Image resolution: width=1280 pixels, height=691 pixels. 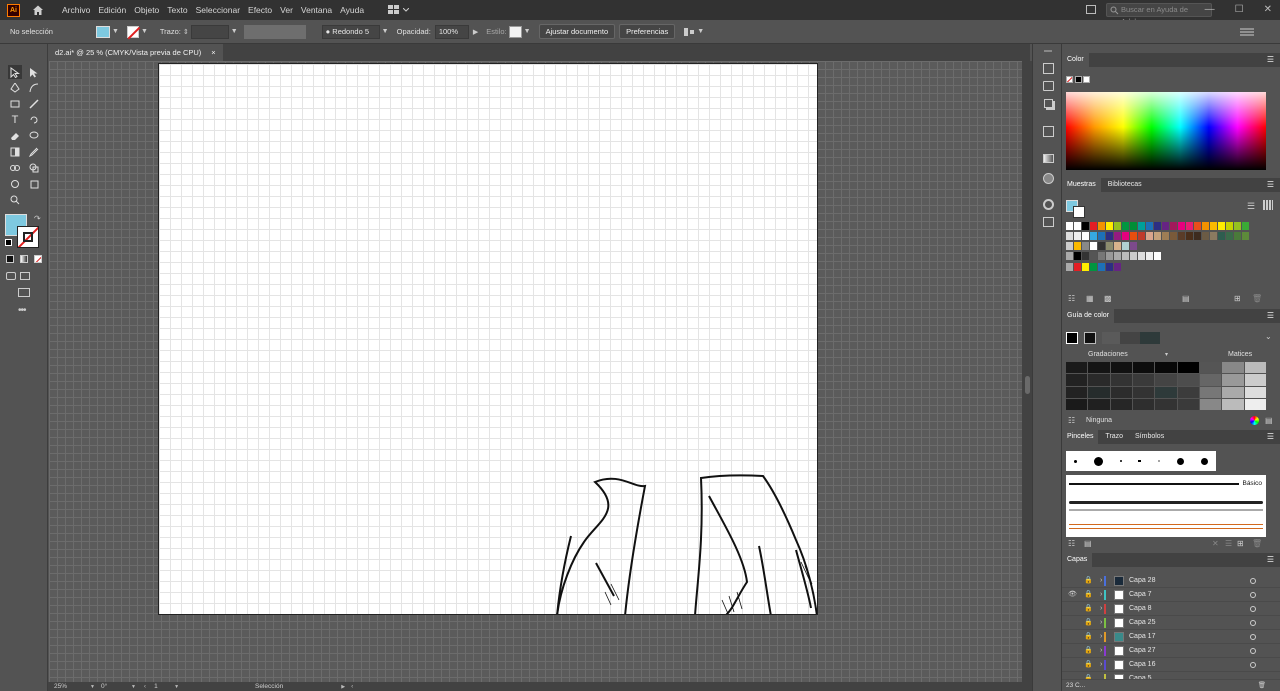 I want to click on color-guide-menu-icon: ☰, so click(x=1270, y=316).